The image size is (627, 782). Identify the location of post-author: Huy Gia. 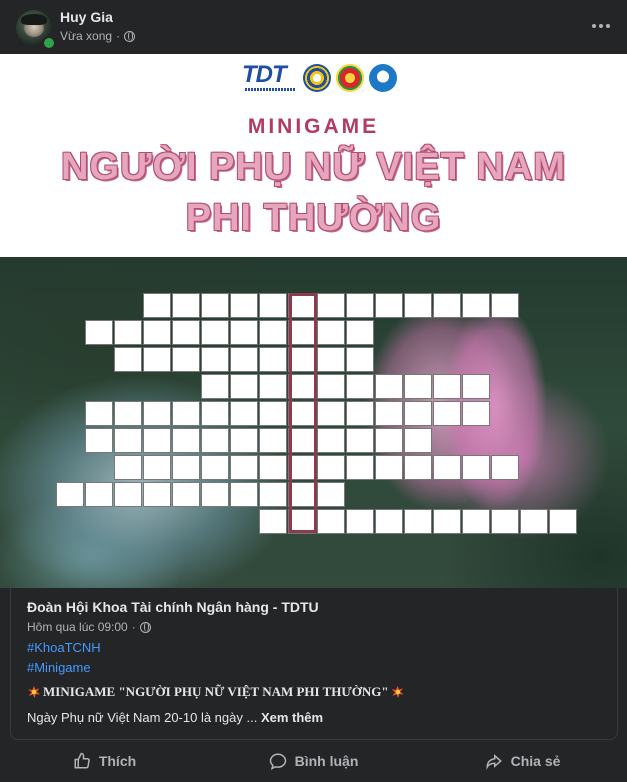
(86, 17).